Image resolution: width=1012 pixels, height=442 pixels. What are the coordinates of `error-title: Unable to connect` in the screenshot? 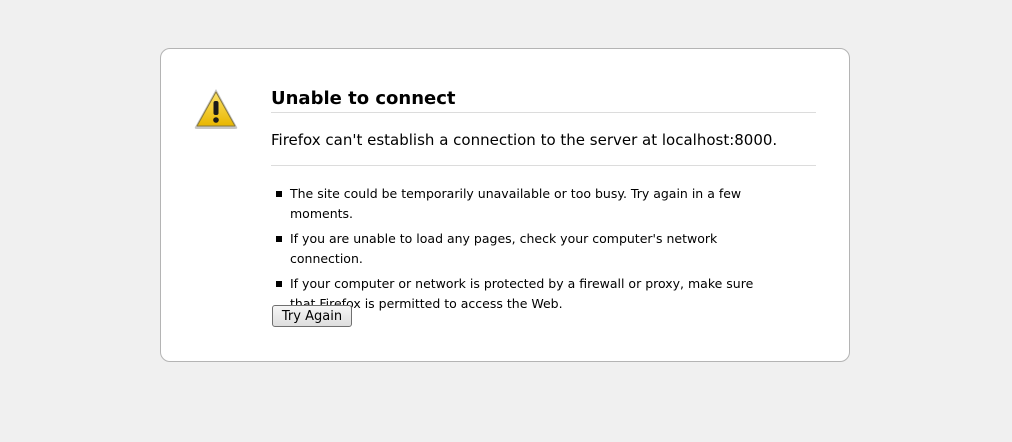 It's located at (543, 100).